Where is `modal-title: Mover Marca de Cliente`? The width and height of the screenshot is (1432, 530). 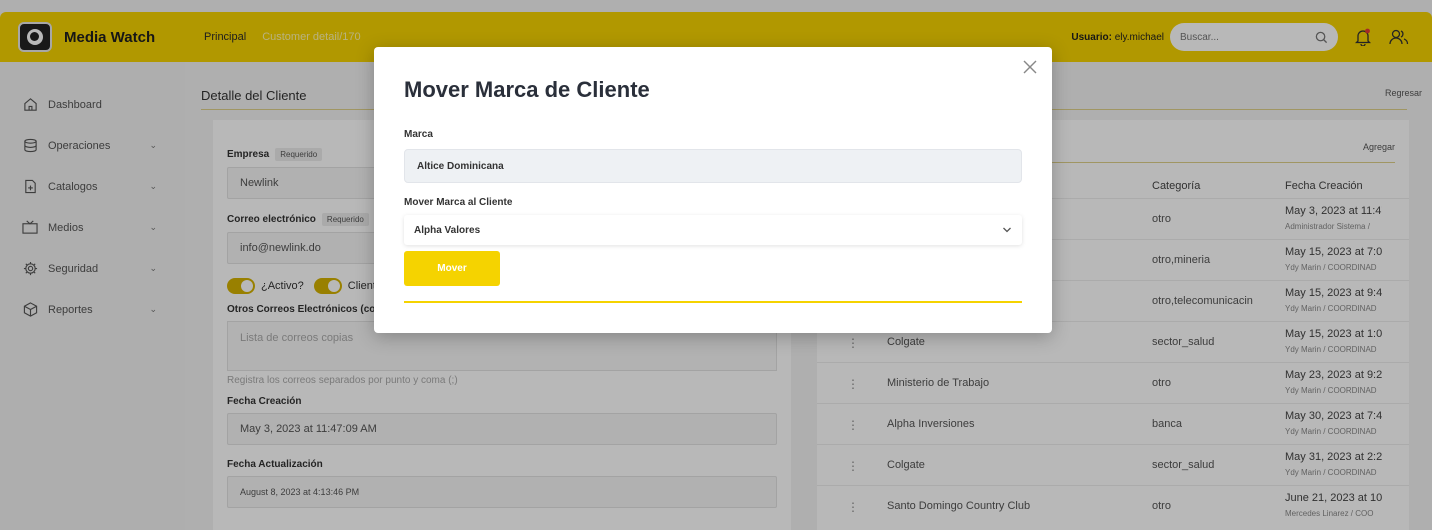 modal-title: Mover Marca de Cliente is located at coordinates (527, 89).